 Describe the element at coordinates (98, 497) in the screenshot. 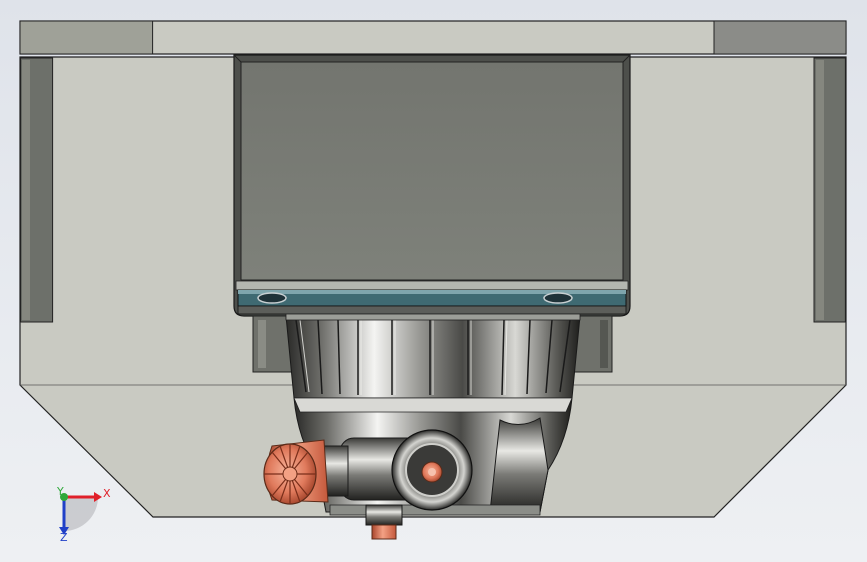

I see `x-arrow-icon` at that location.